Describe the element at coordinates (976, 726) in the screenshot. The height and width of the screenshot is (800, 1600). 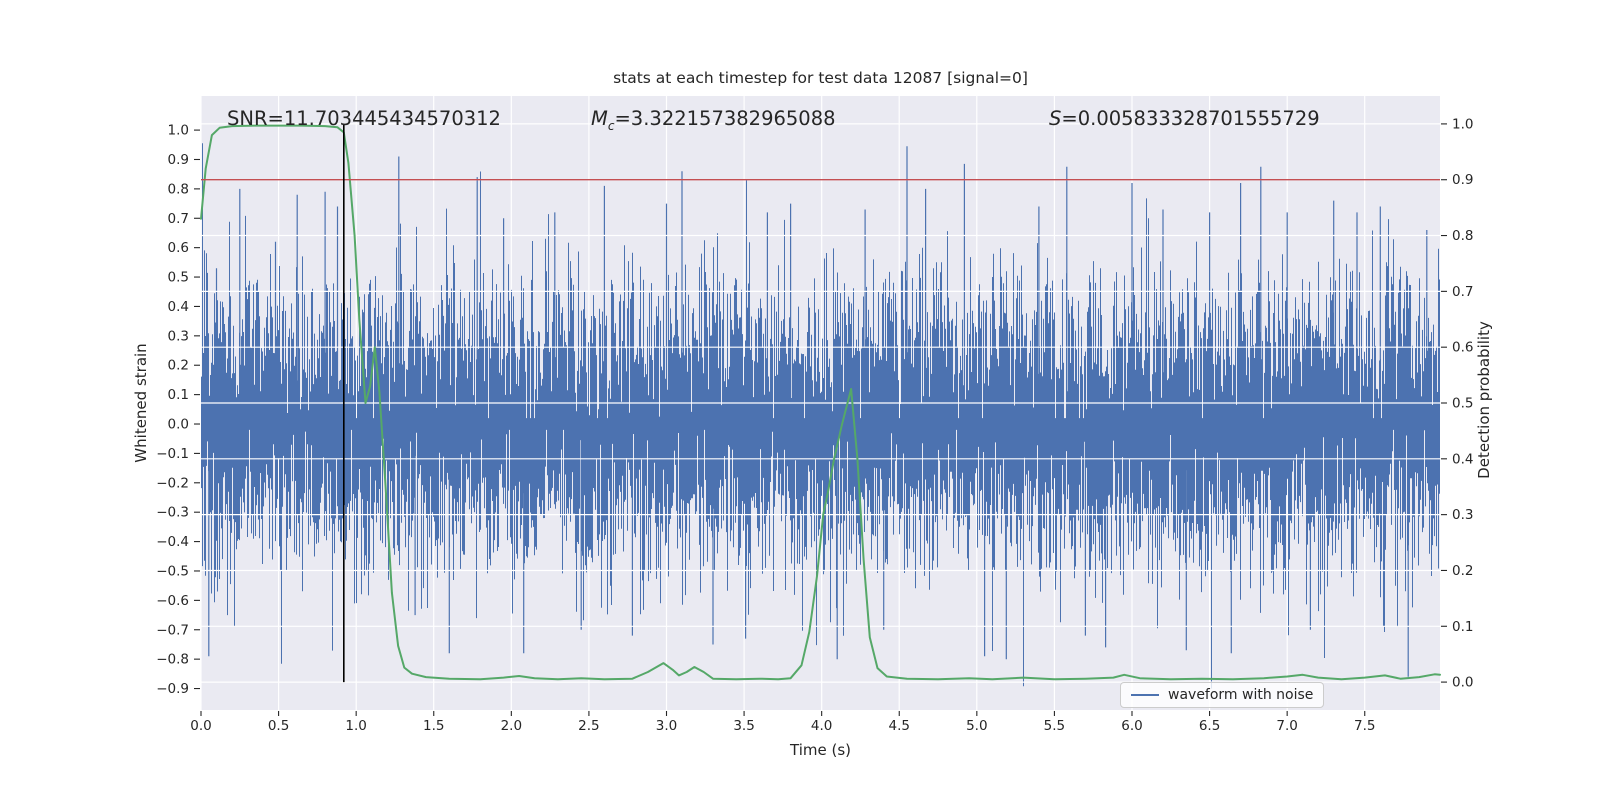
I see `x-tick-label: 5.0` at that location.